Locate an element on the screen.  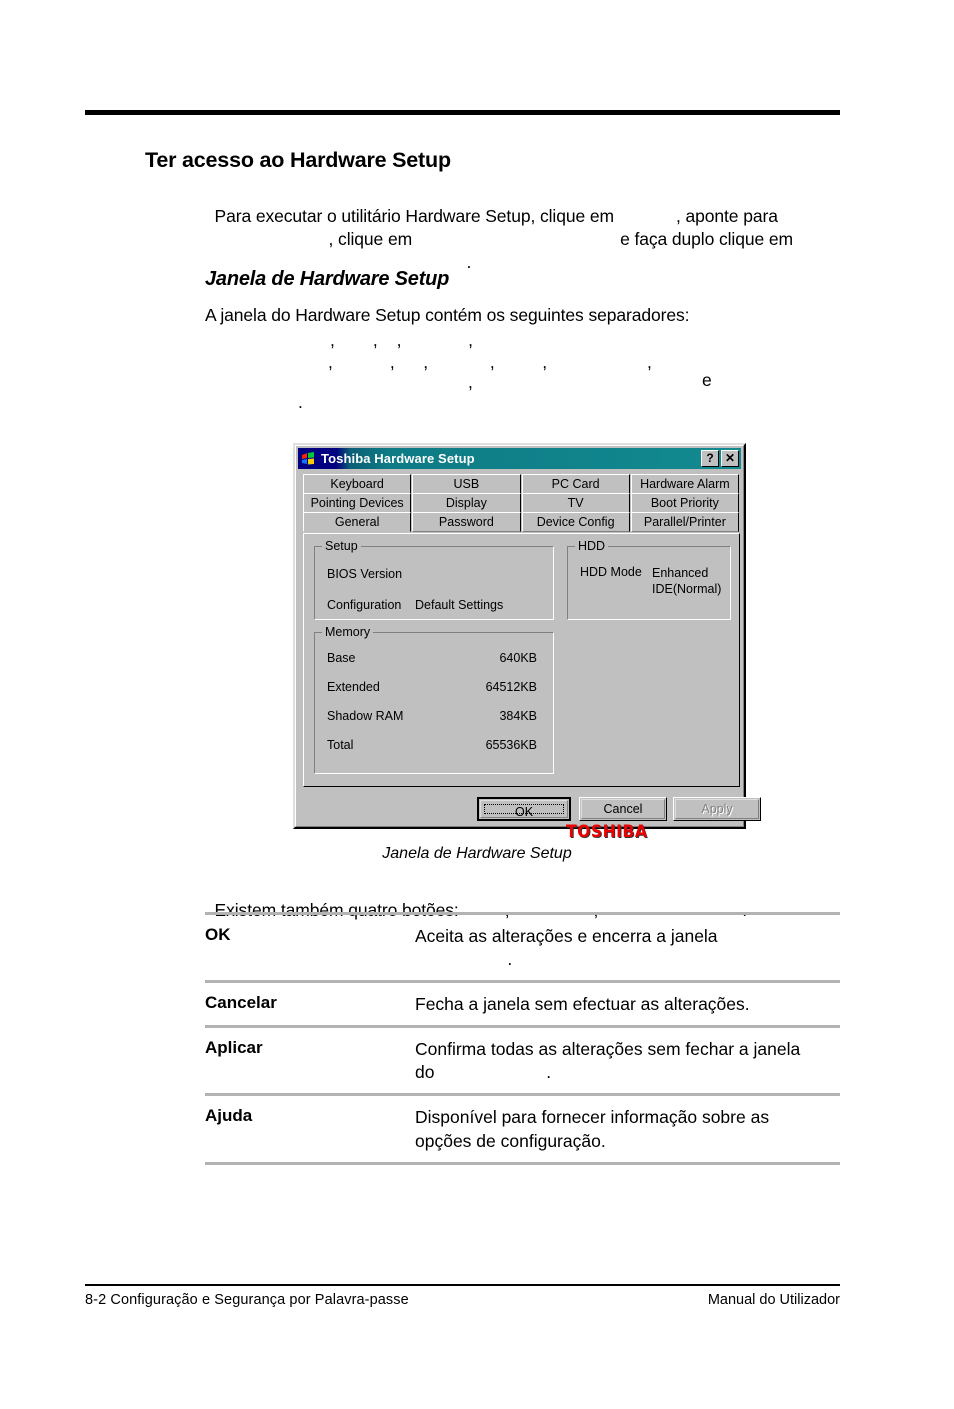
figure-caption: Janela de Hardware Setup is located at coordinates (477, 853).